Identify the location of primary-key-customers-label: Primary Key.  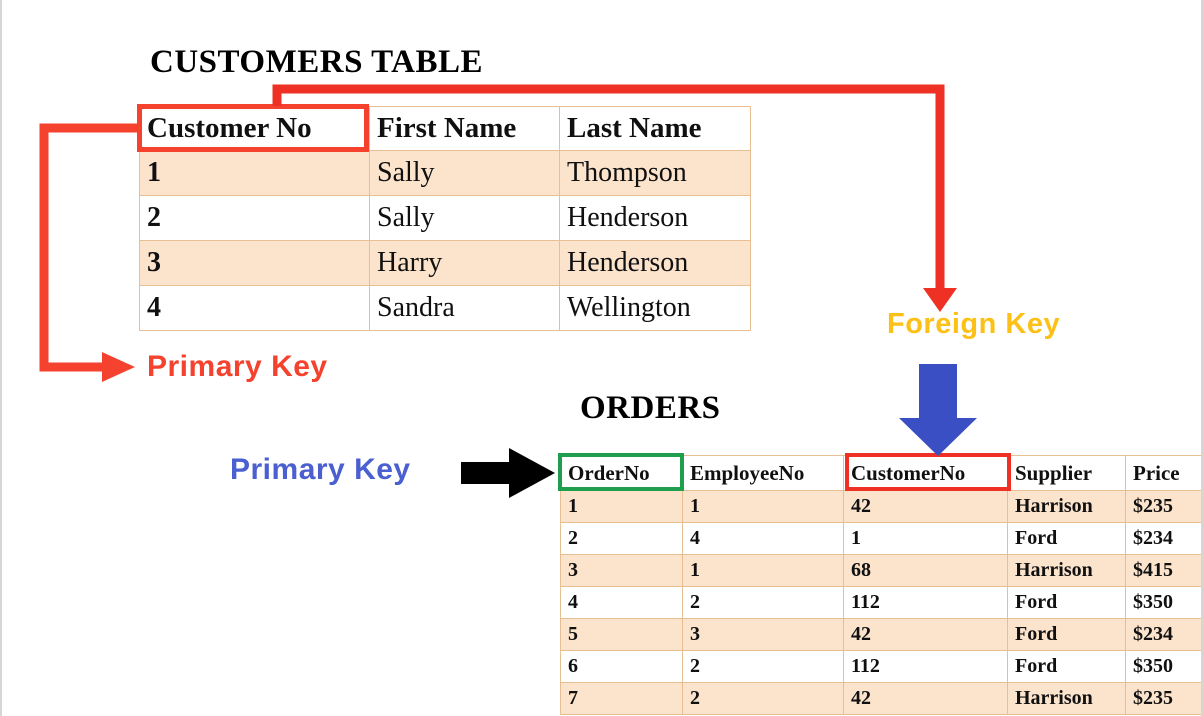
(237, 366).